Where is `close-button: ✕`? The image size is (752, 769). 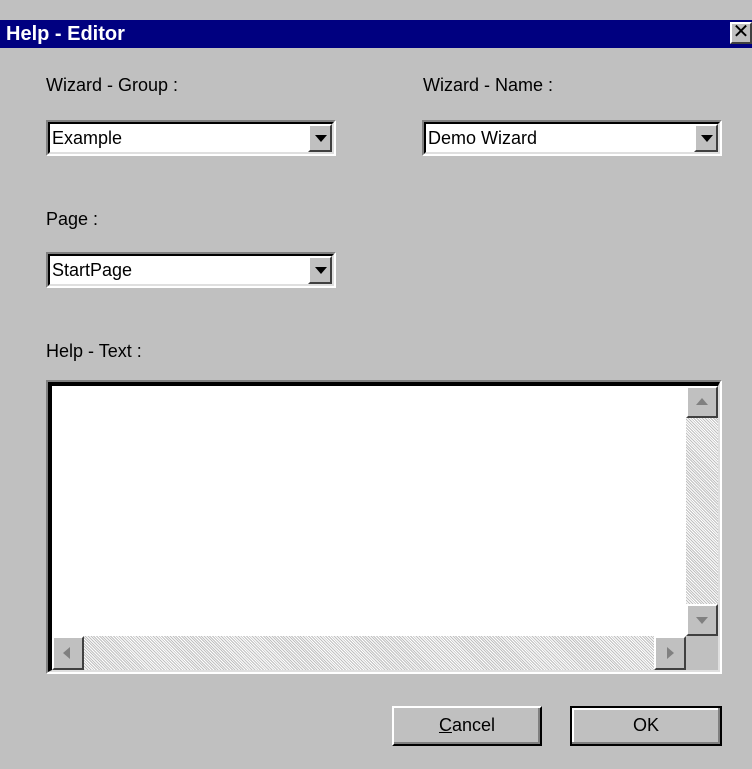
close-button: ✕ is located at coordinates (741, 33).